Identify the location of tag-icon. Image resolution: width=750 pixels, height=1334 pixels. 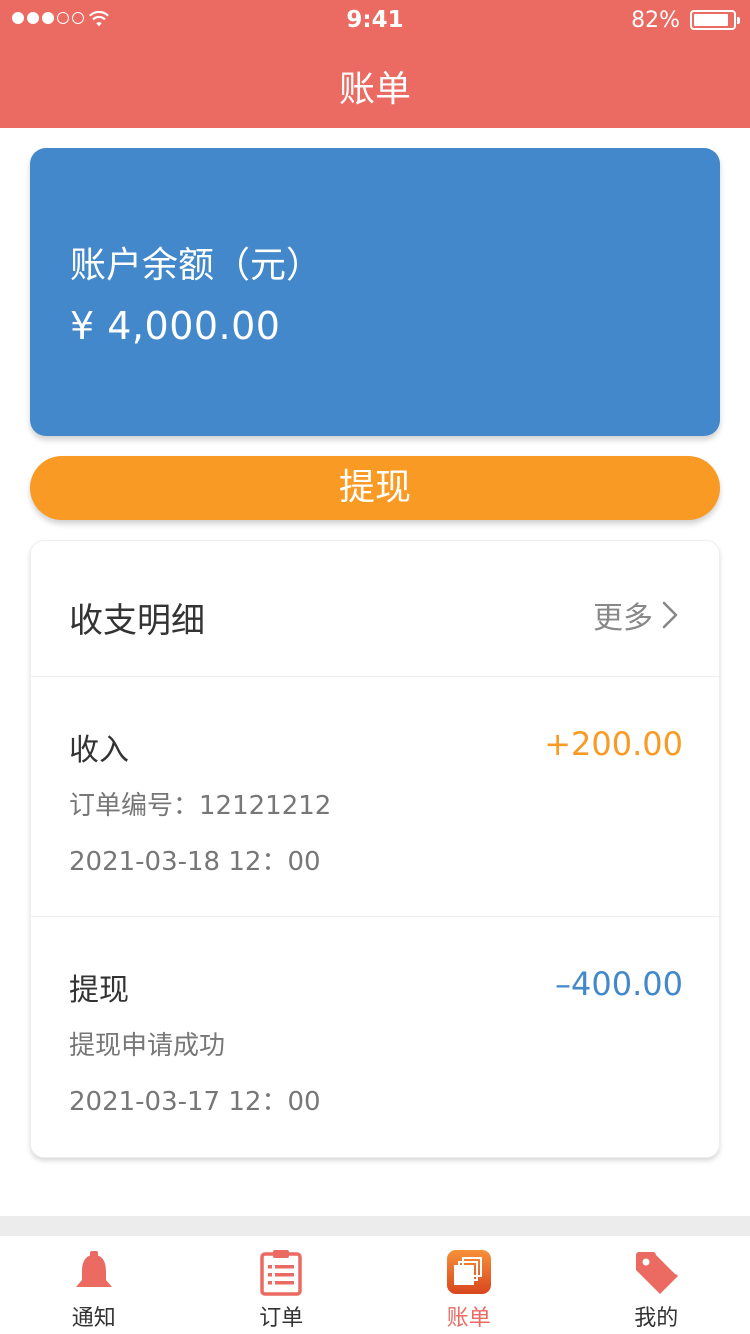
(657, 1273).